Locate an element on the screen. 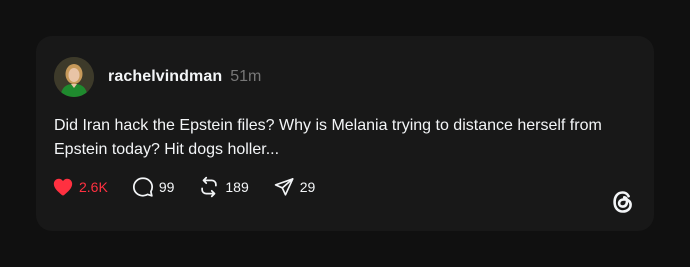  send-paper-plane-icon is located at coordinates (284, 187).